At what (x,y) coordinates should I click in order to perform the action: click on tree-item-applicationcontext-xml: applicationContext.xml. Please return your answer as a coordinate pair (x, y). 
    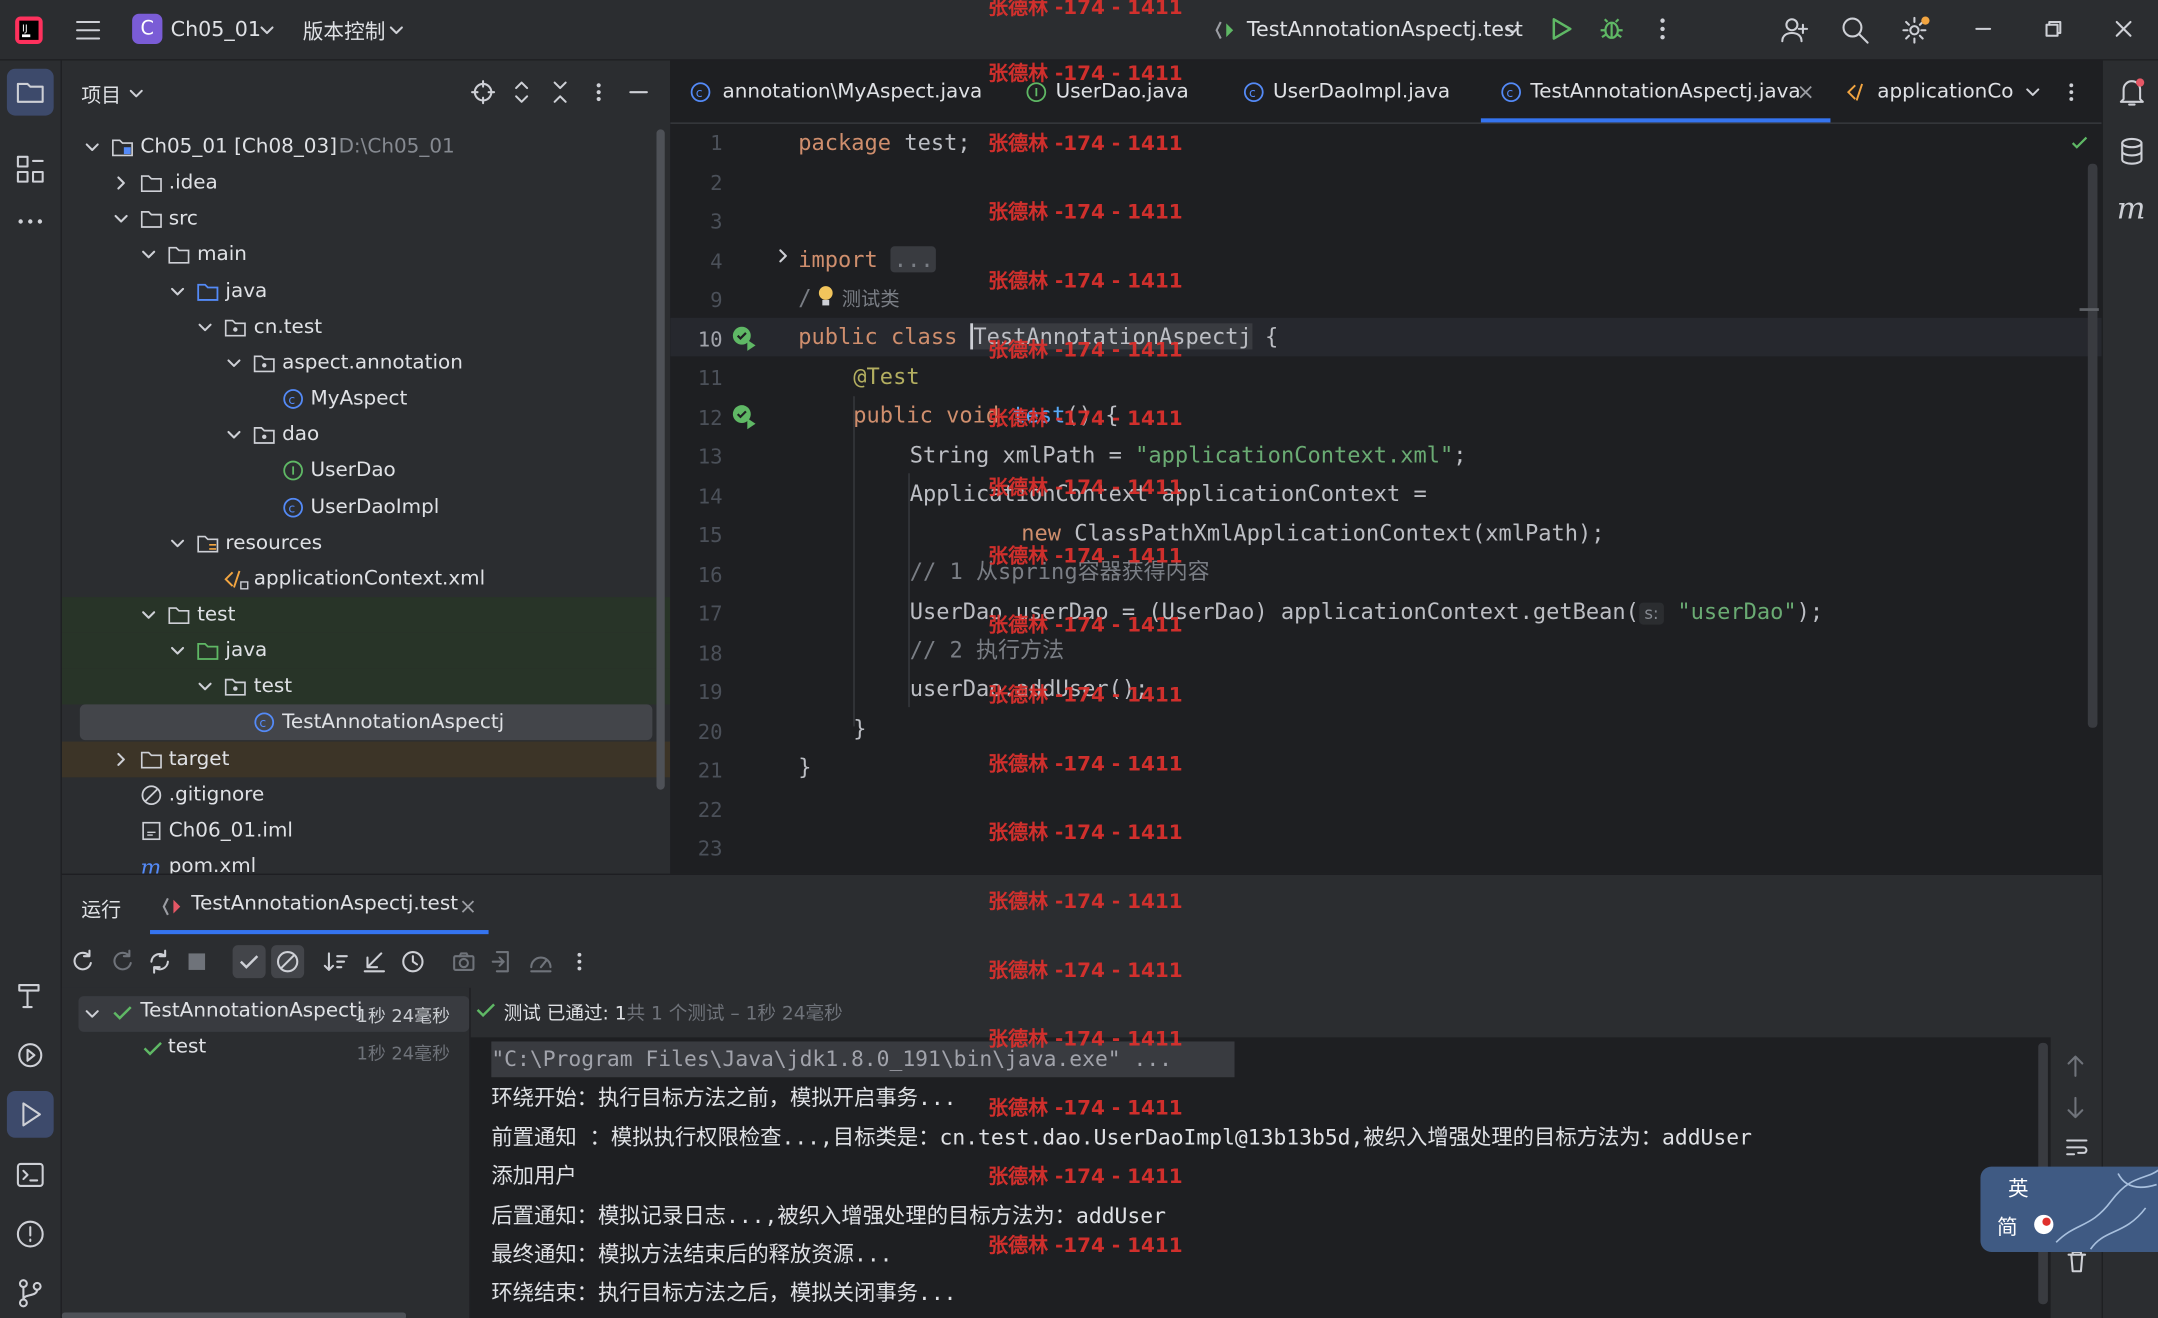
    Looking at the image, I should click on (366, 579).